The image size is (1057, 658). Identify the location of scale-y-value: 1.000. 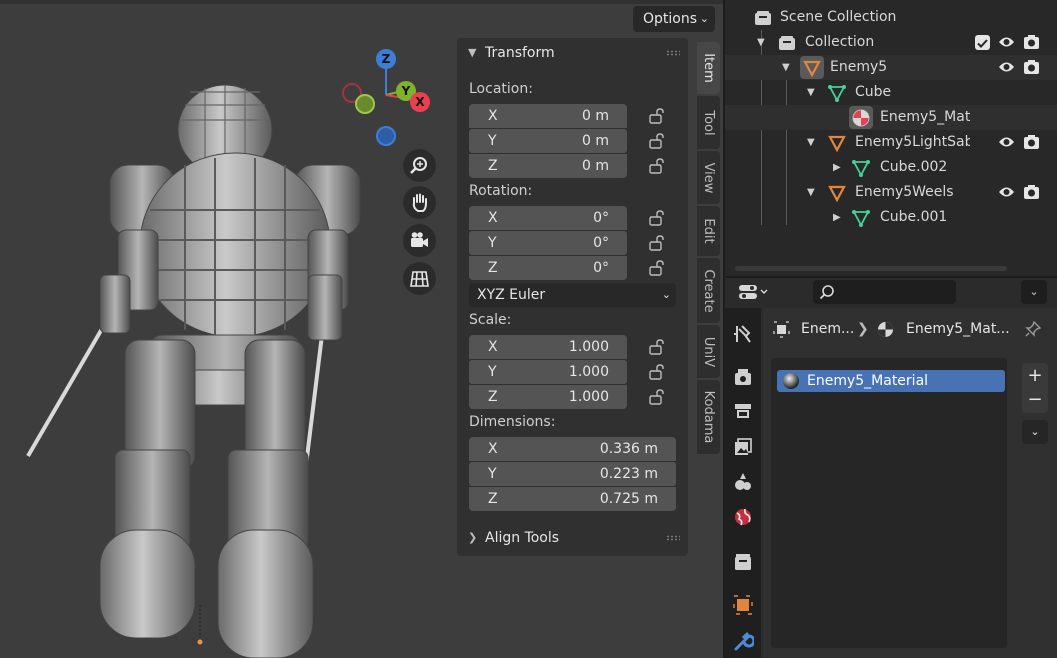
(588, 372).